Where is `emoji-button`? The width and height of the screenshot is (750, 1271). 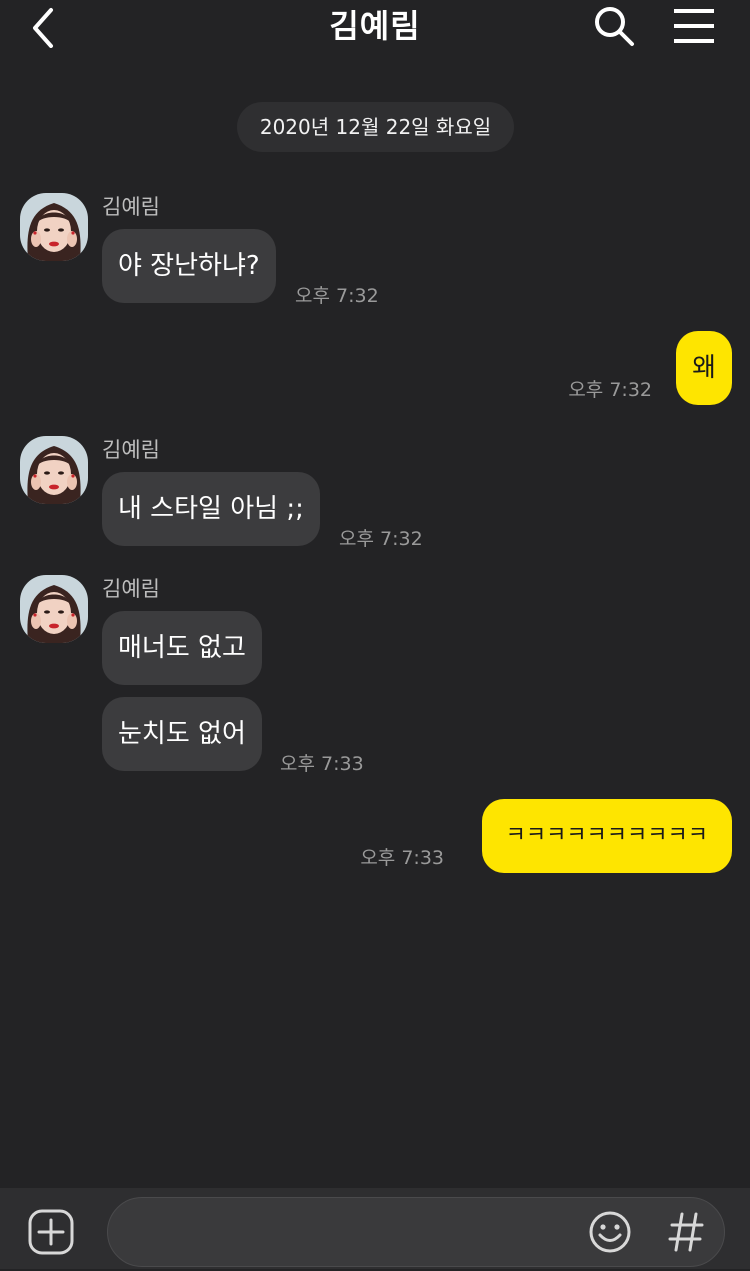
emoji-button is located at coordinates (610, 1232).